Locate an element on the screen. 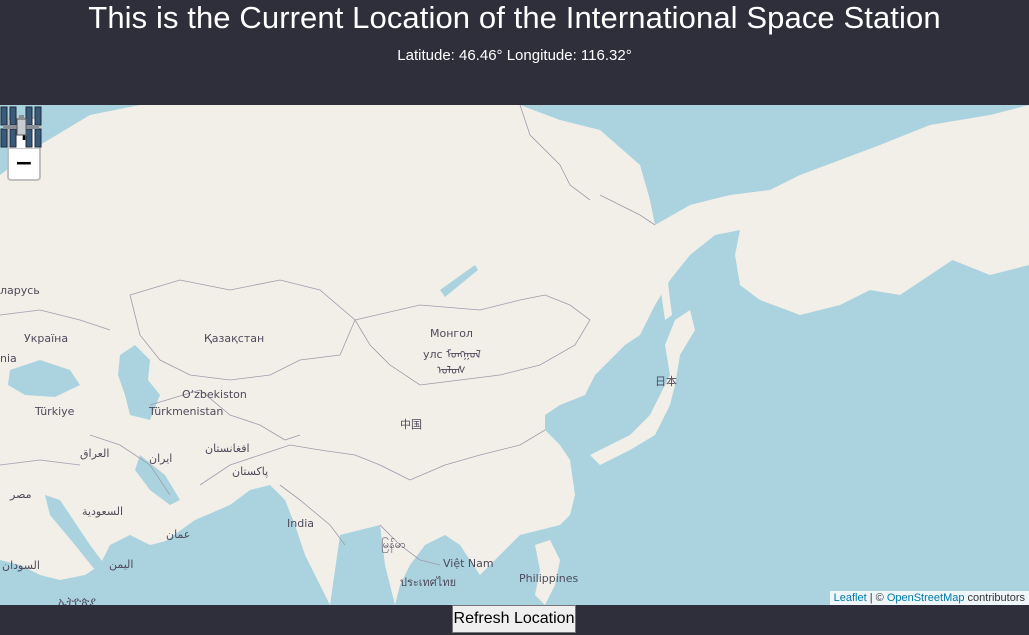 The image size is (1029, 635). map-label-pakistan: پاکستان is located at coordinates (250, 471).